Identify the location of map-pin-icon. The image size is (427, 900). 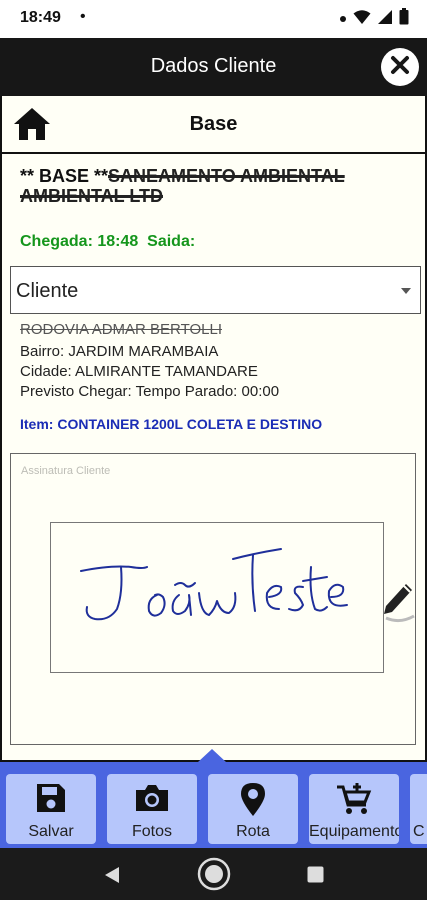
(253, 799).